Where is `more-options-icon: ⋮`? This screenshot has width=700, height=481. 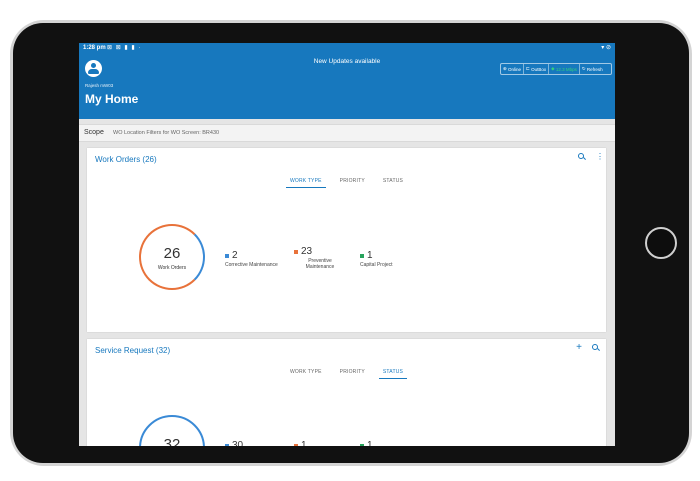 more-options-icon: ⋮ is located at coordinates (600, 157).